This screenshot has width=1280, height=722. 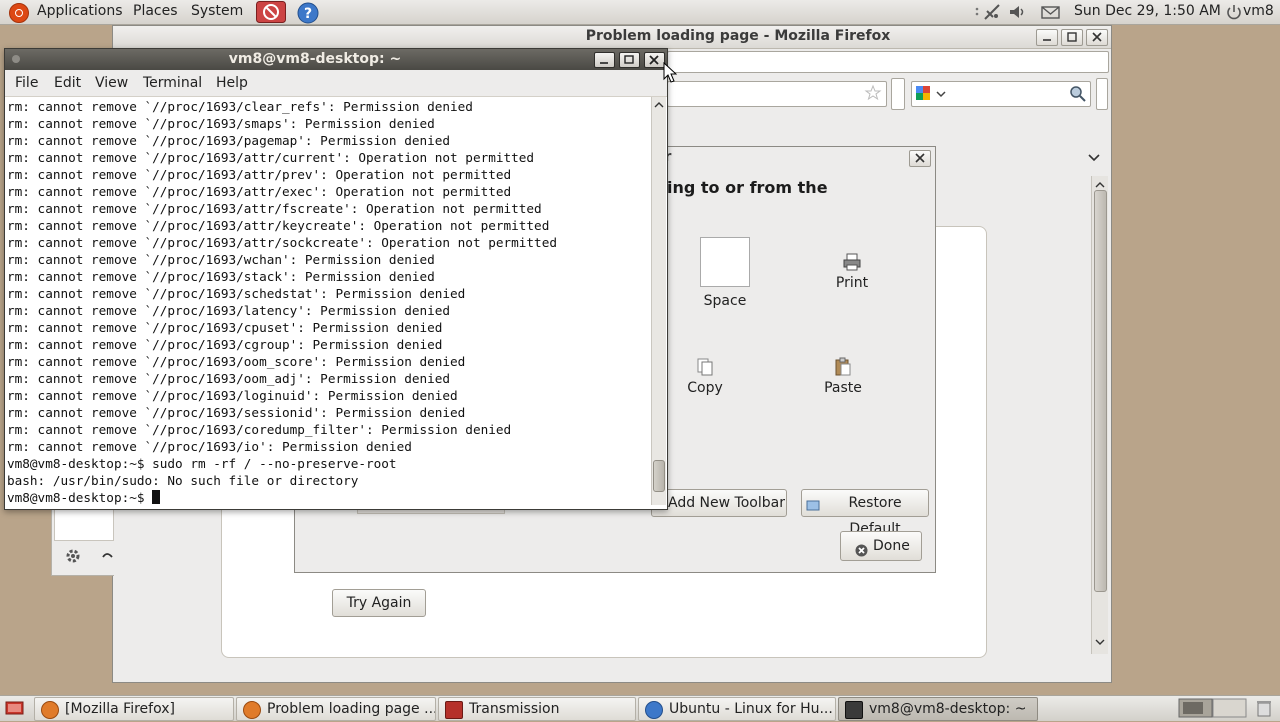 I want to click on network-icon, so click(x=992, y=12).